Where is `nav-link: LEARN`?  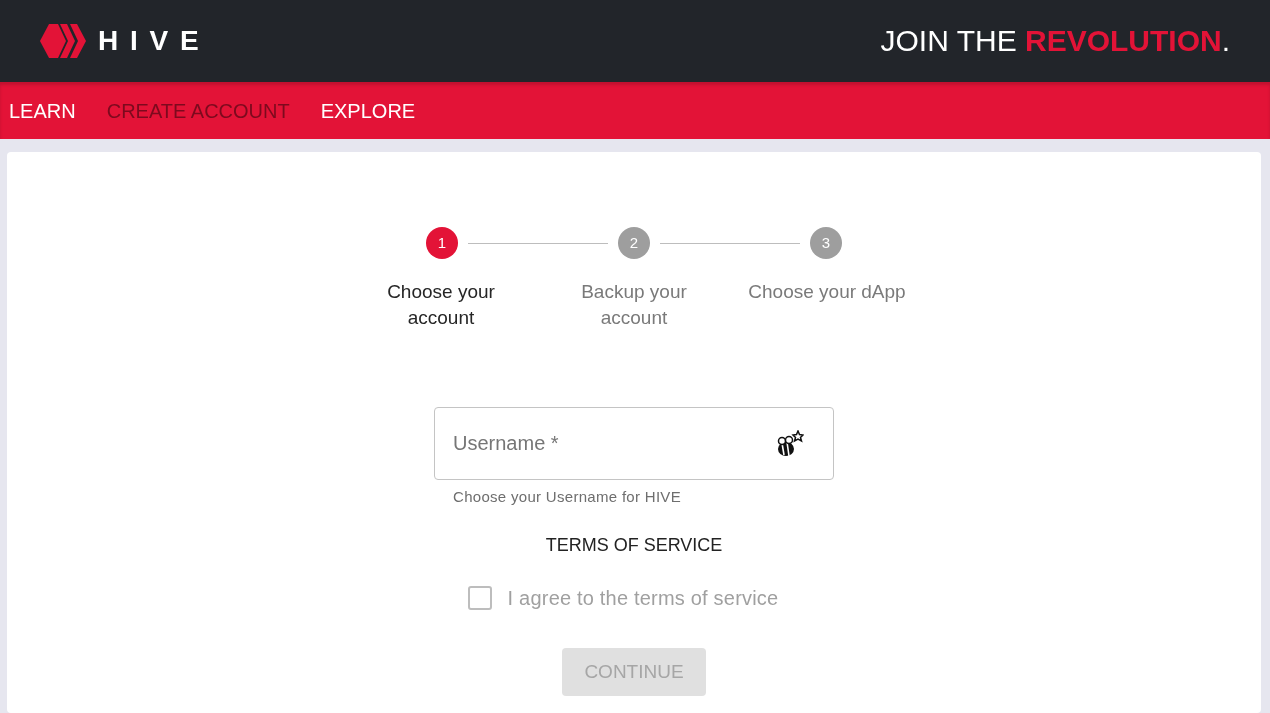
nav-link: LEARN is located at coordinates (42, 110).